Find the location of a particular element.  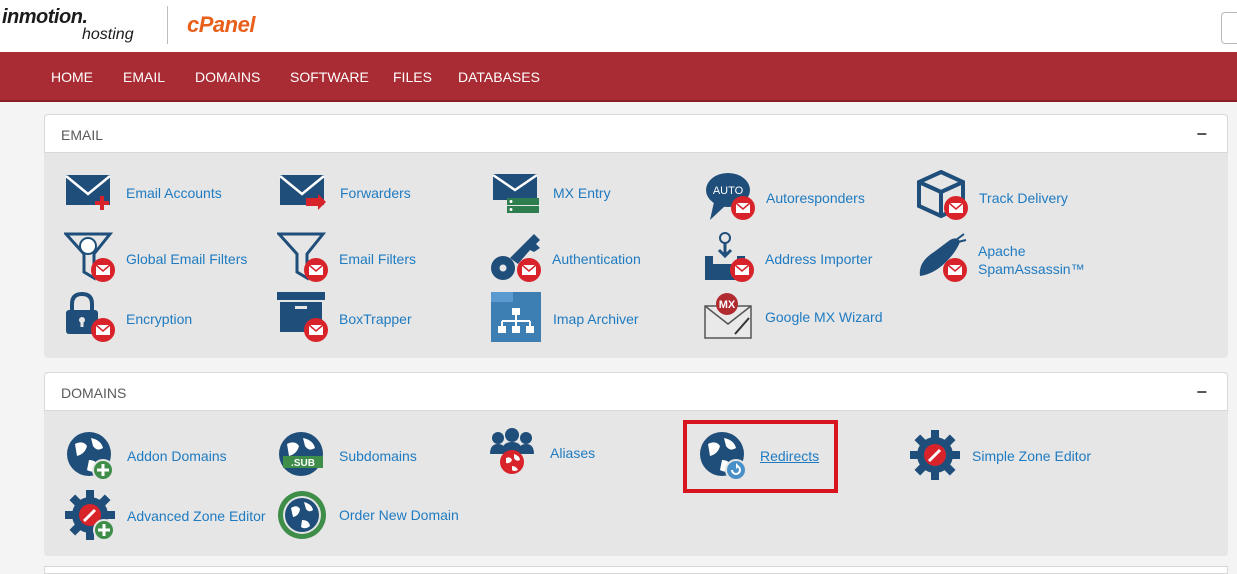

aliases-icon is located at coordinates (512, 451).